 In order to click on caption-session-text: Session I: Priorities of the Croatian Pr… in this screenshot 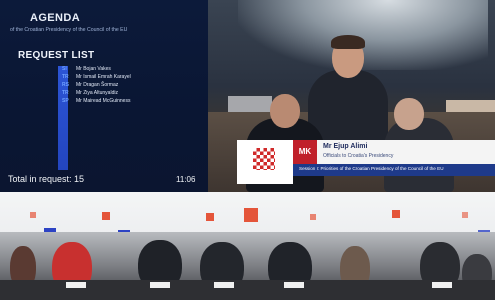, I will do `click(371, 168)`.